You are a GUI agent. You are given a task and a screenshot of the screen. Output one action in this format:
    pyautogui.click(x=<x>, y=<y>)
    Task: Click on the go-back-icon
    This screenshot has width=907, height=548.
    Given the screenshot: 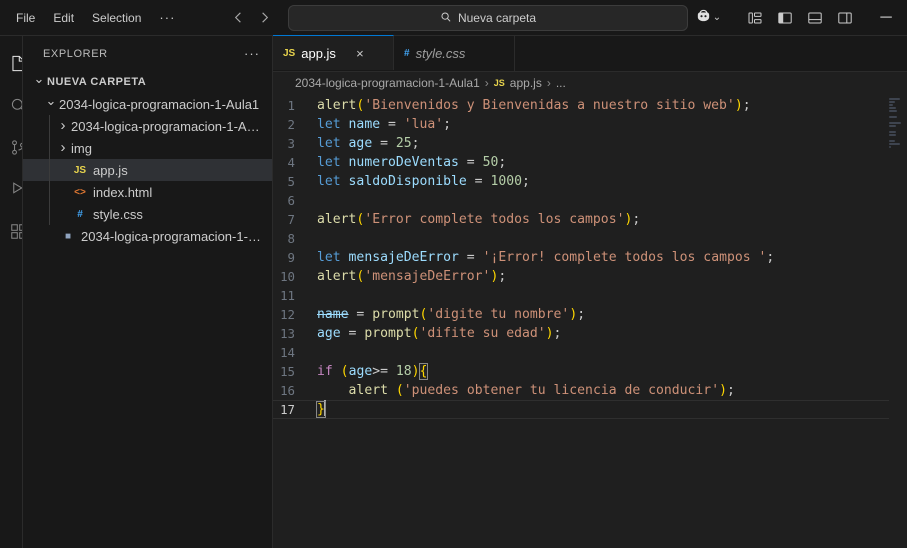 What is the action you would take?
    pyautogui.click(x=238, y=18)
    